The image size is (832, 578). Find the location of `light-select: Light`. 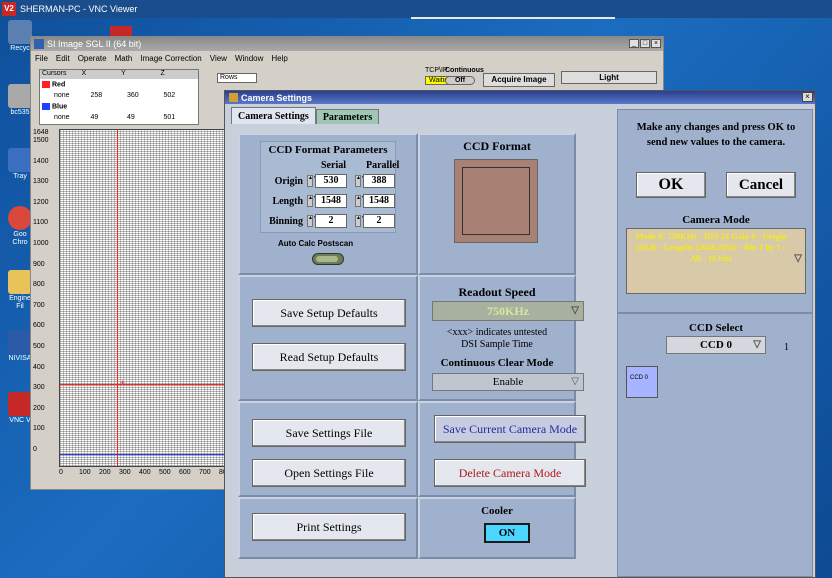

light-select: Light is located at coordinates (609, 77).